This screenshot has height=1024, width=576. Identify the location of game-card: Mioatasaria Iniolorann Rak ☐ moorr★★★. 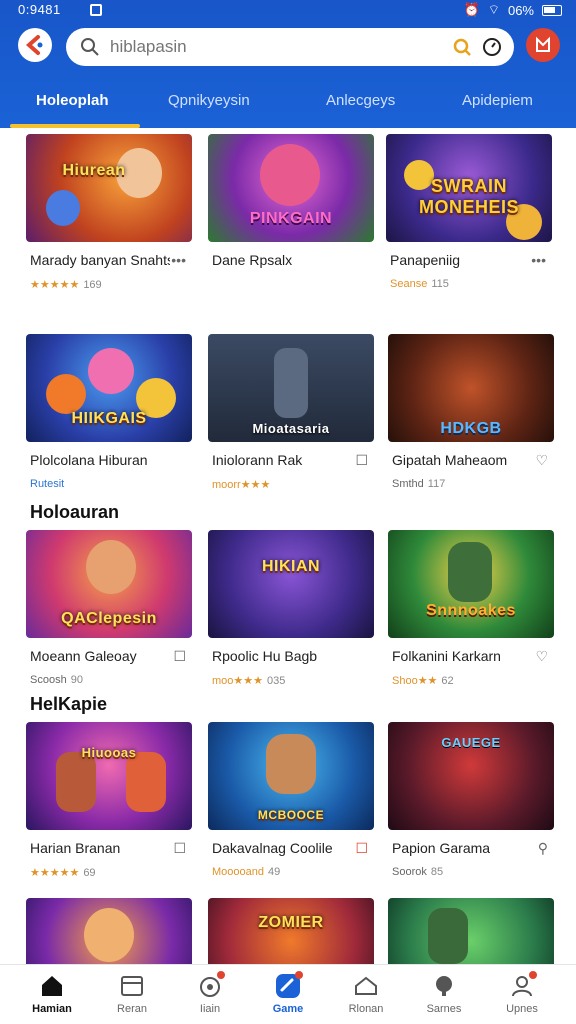
(291, 412).